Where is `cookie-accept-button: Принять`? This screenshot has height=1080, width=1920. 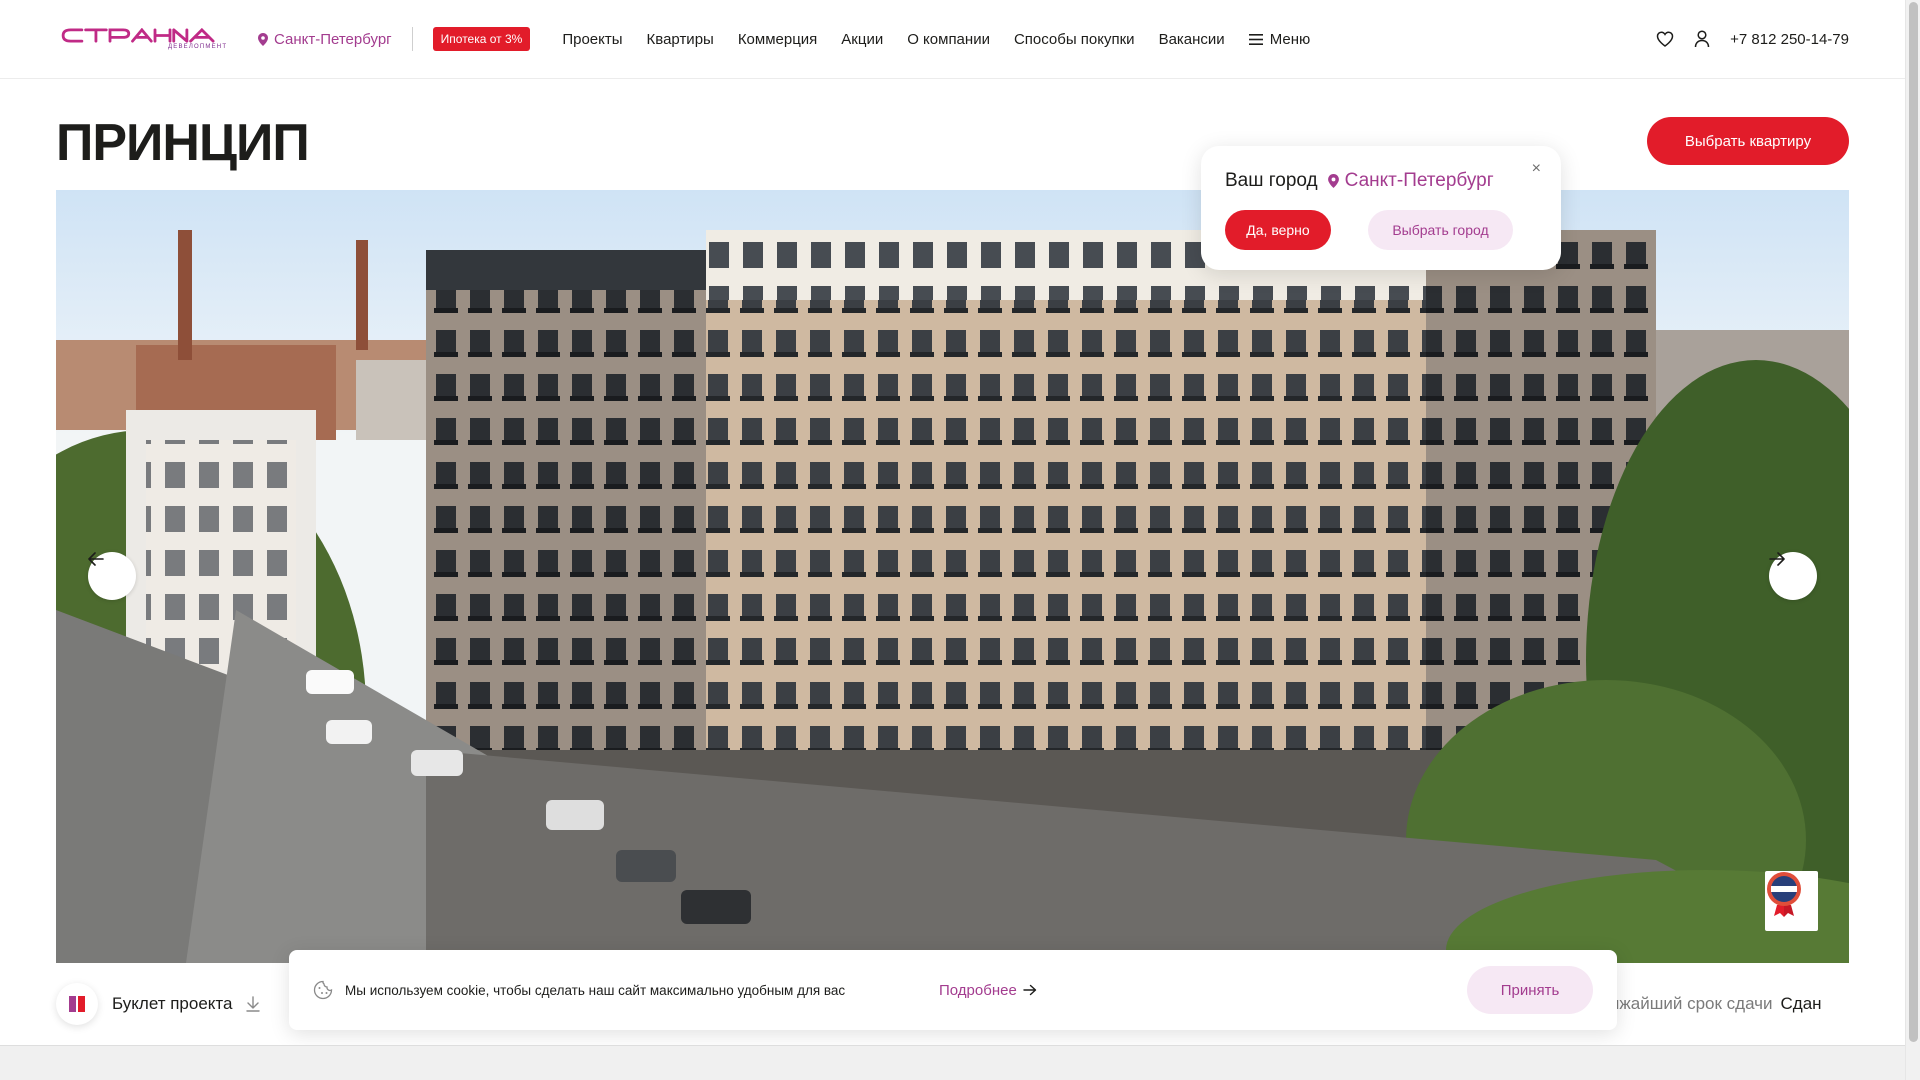 cookie-accept-button: Принять is located at coordinates (1530, 990).